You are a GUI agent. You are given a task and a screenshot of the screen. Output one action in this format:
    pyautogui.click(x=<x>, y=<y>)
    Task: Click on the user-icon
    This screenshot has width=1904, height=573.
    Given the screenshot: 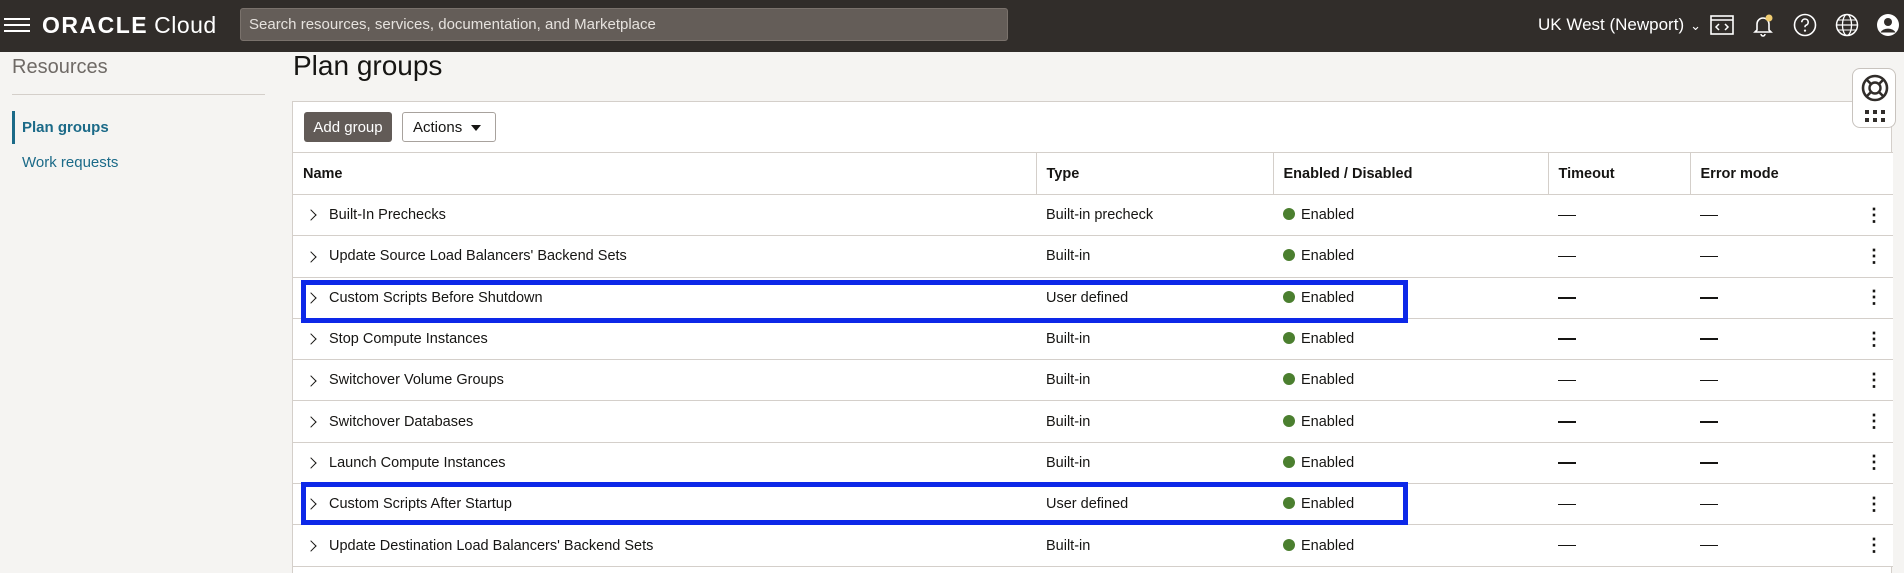 What is the action you would take?
    pyautogui.click(x=1888, y=25)
    